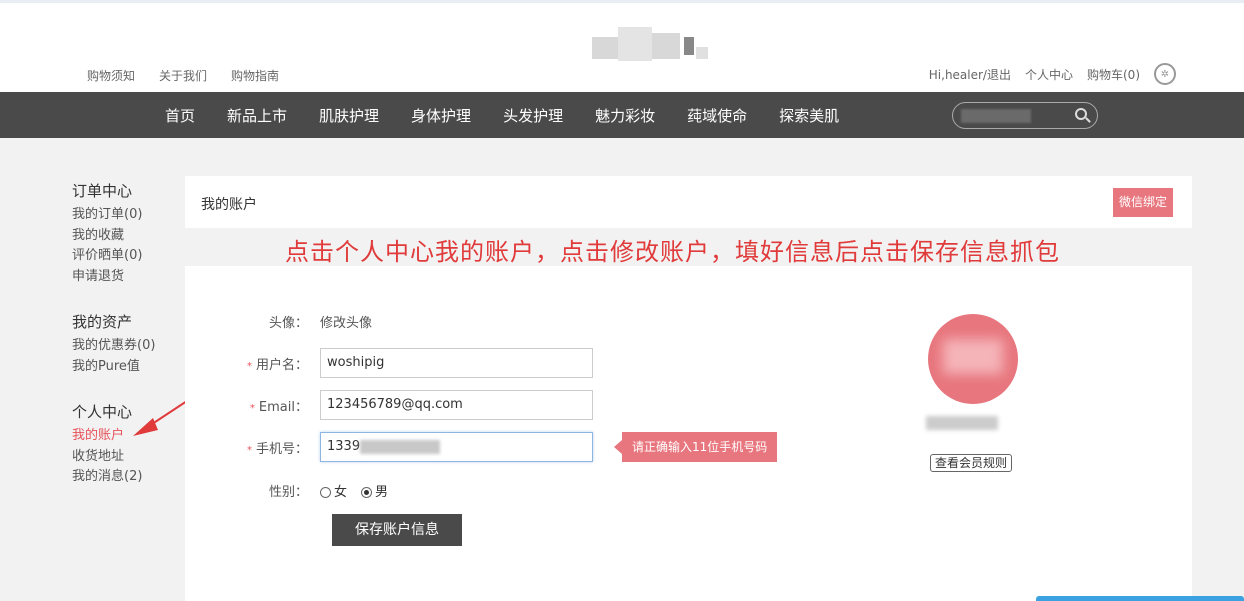 The image size is (1244, 601). Describe the element at coordinates (809, 115) in the screenshot. I see `nav-item-explore: 探索美肌` at that location.